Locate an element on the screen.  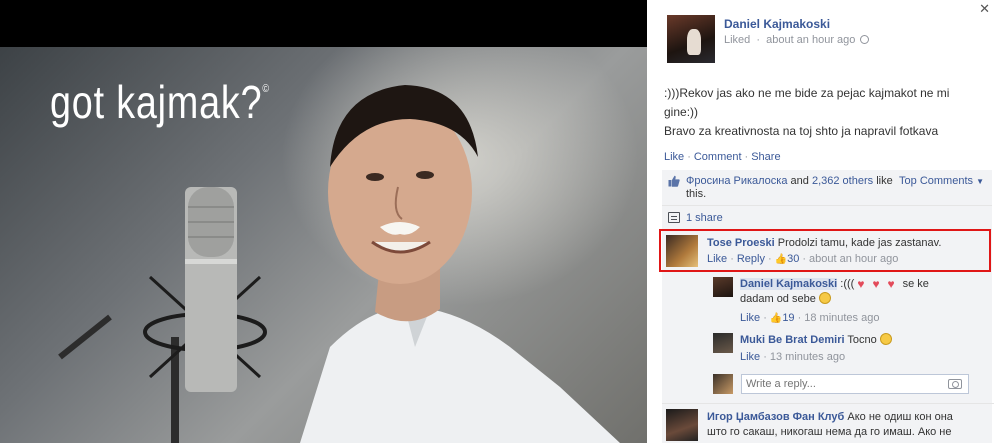
comment-time: 18 minutes ago is located at coordinates (842, 318).